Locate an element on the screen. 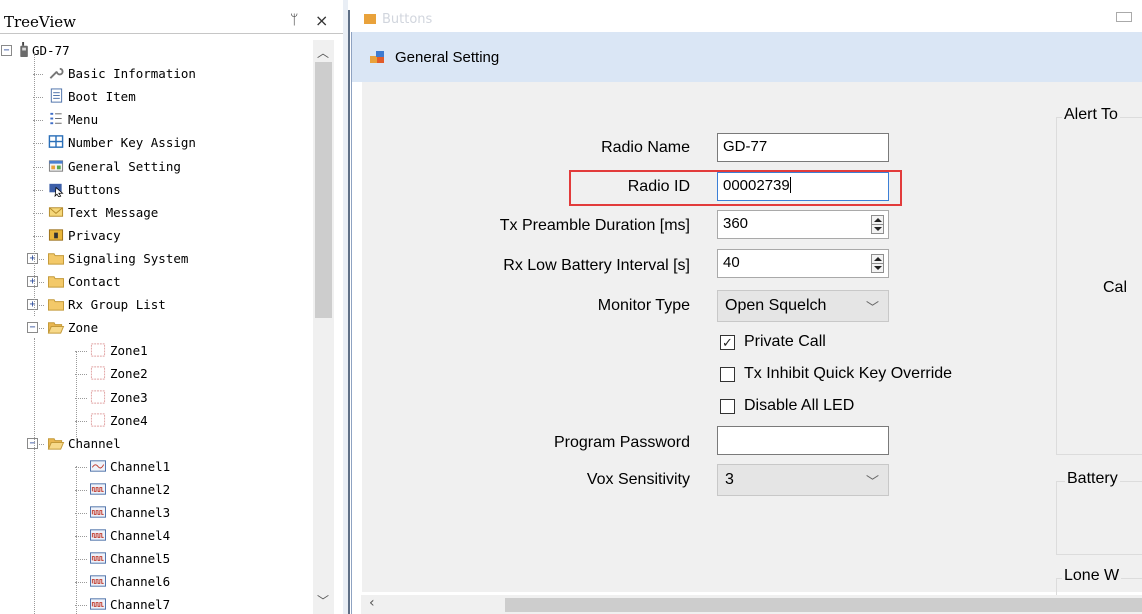  tree-item: + Rx Group List is located at coordinates (156, 305).